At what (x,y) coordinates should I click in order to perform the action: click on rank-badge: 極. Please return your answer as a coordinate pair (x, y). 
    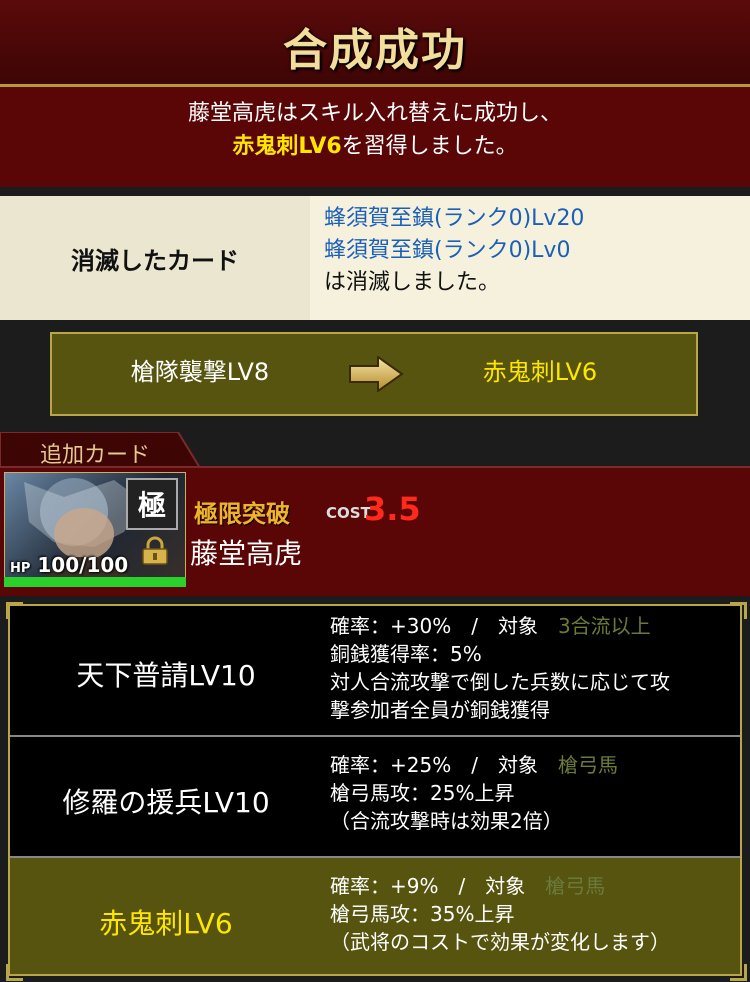
    Looking at the image, I should click on (152, 504).